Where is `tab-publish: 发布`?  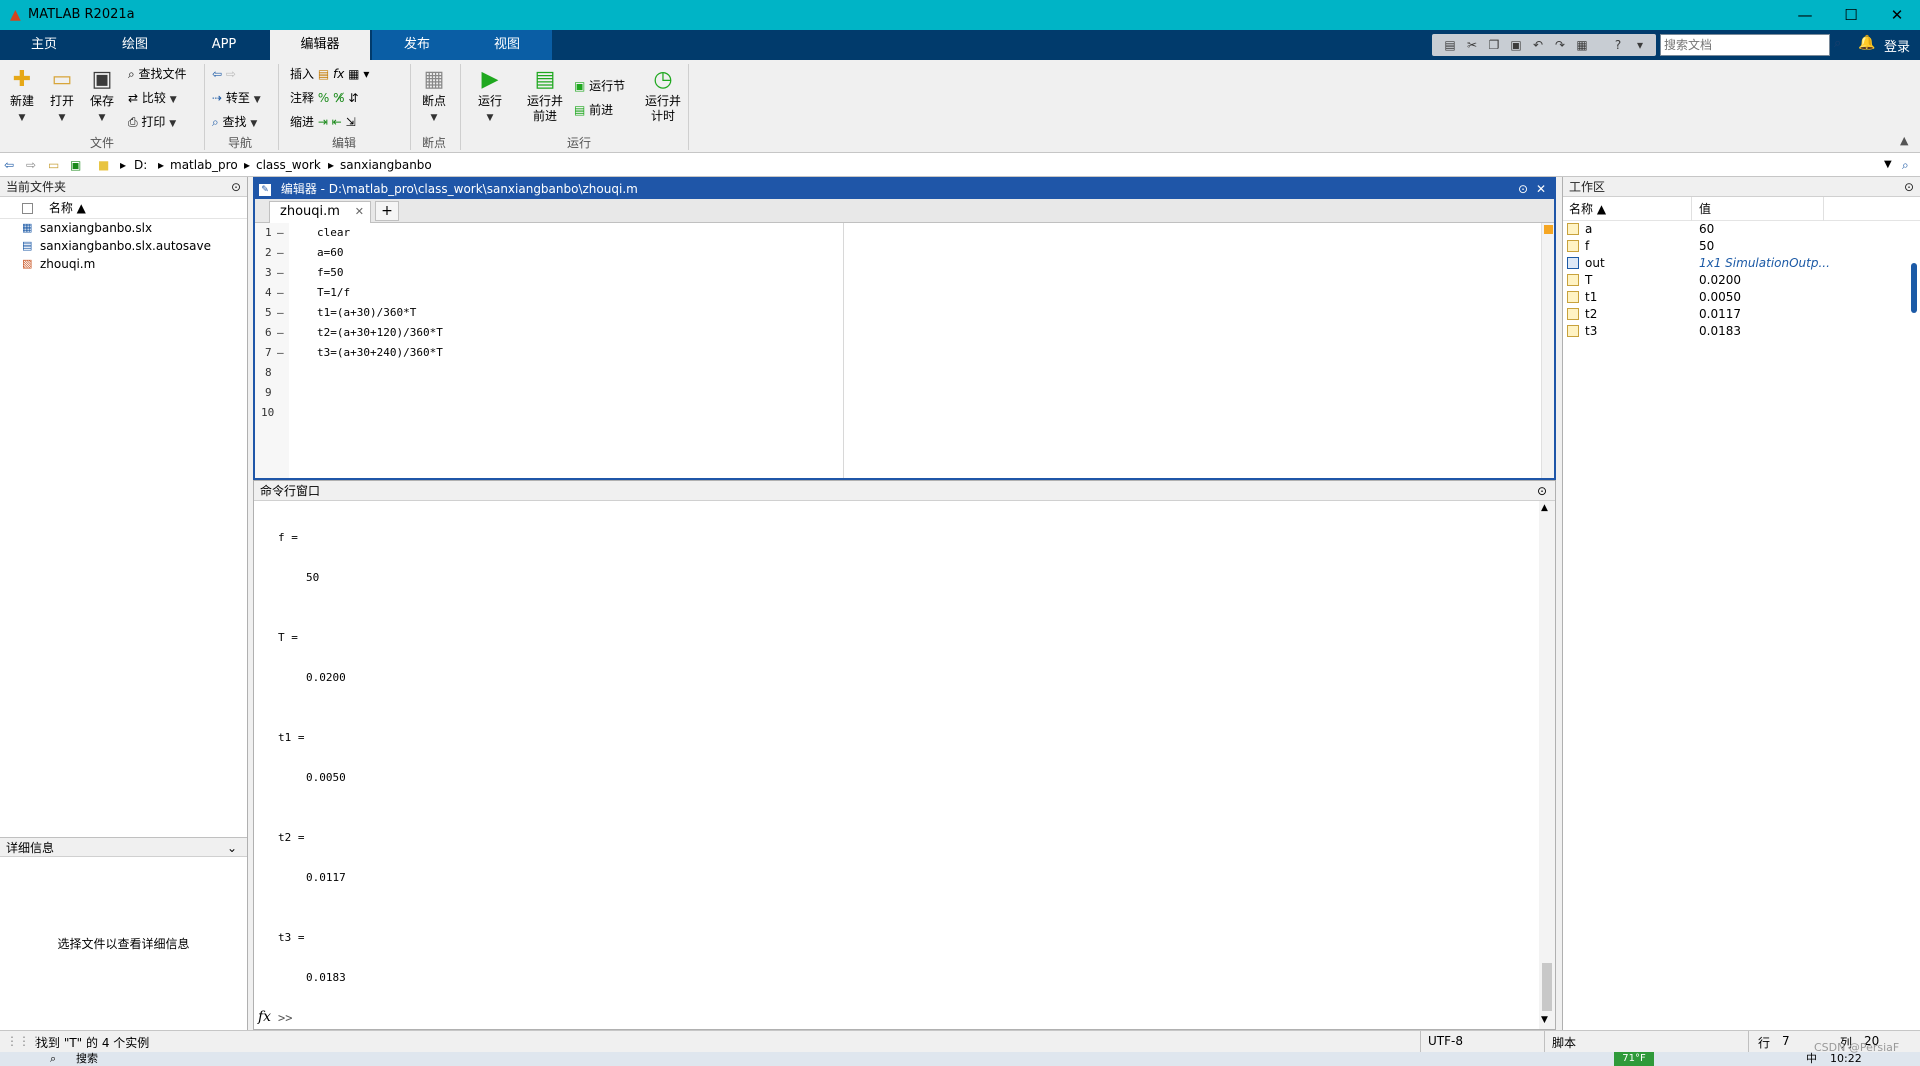
tab-publish: 发布 is located at coordinates (417, 45).